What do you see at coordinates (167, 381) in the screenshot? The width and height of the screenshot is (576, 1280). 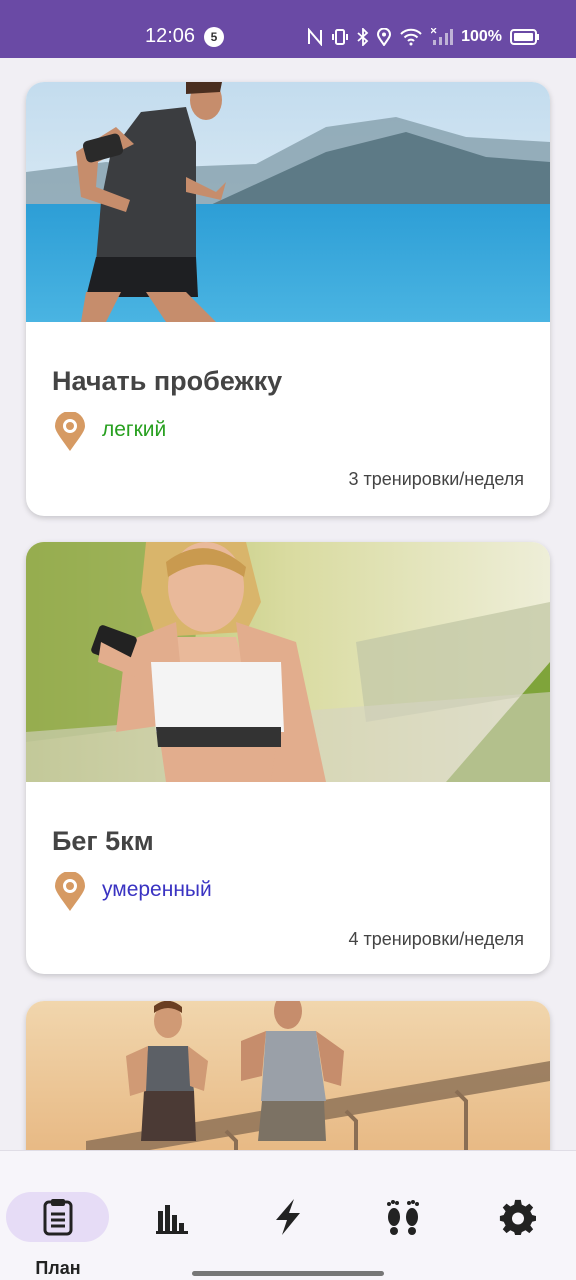 I see `plan-title: Начать пробежку` at bounding box center [167, 381].